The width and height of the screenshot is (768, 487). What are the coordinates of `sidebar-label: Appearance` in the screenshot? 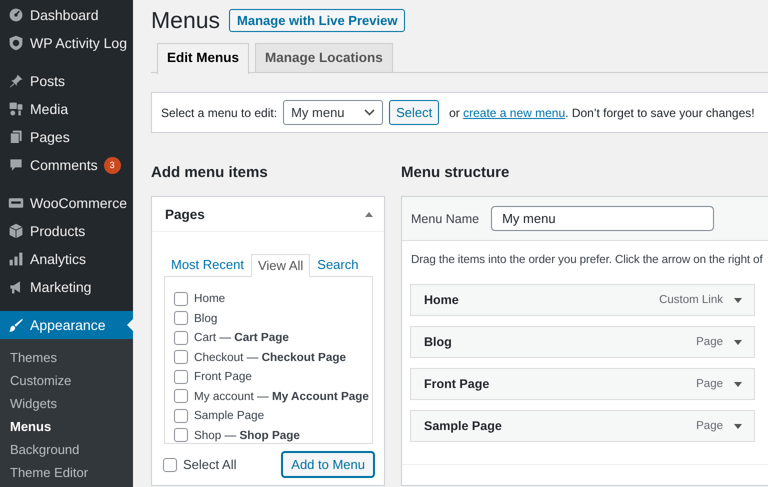 It's located at (68, 325).